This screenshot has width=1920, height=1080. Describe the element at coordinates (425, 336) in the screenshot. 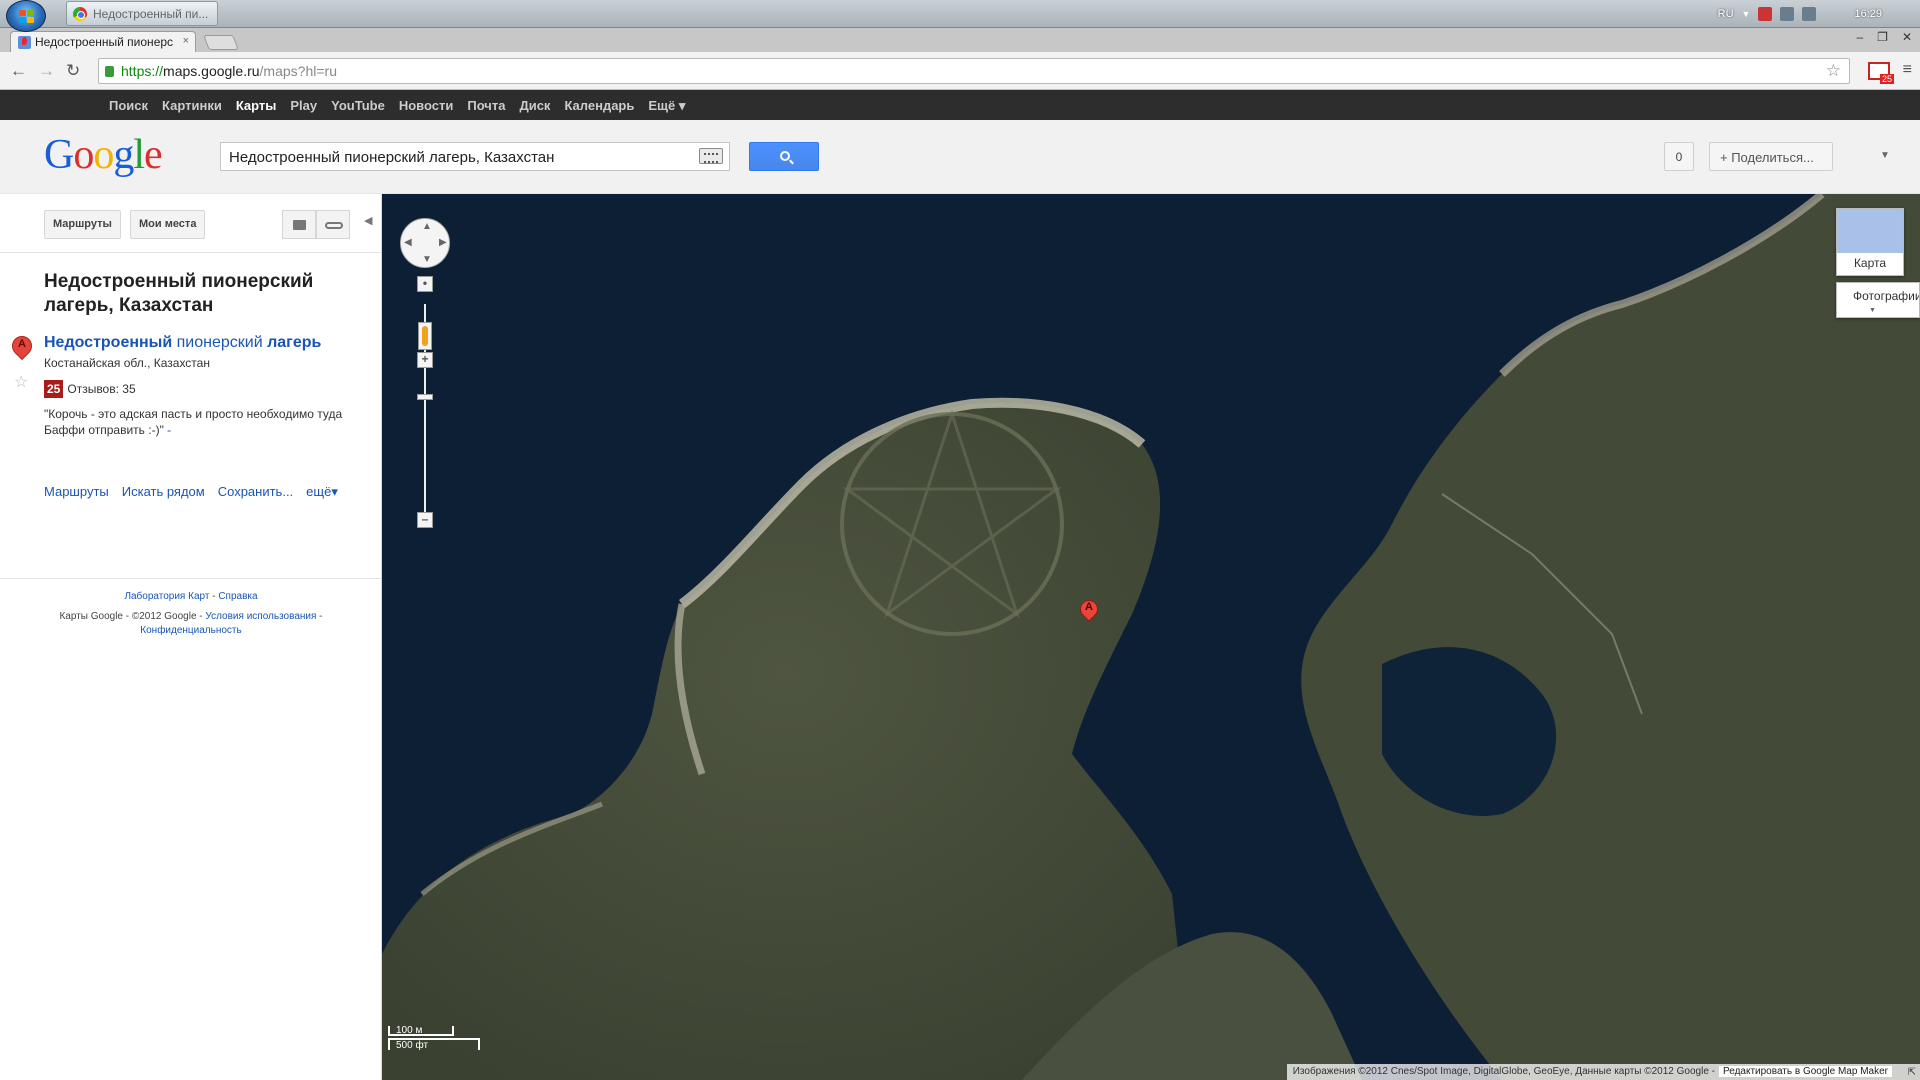

I see `street-view-pegman-icon` at that location.